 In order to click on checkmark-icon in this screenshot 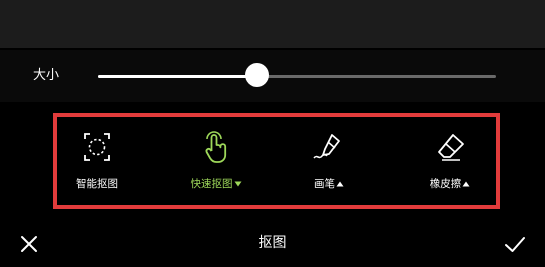, I will do `click(515, 244)`.